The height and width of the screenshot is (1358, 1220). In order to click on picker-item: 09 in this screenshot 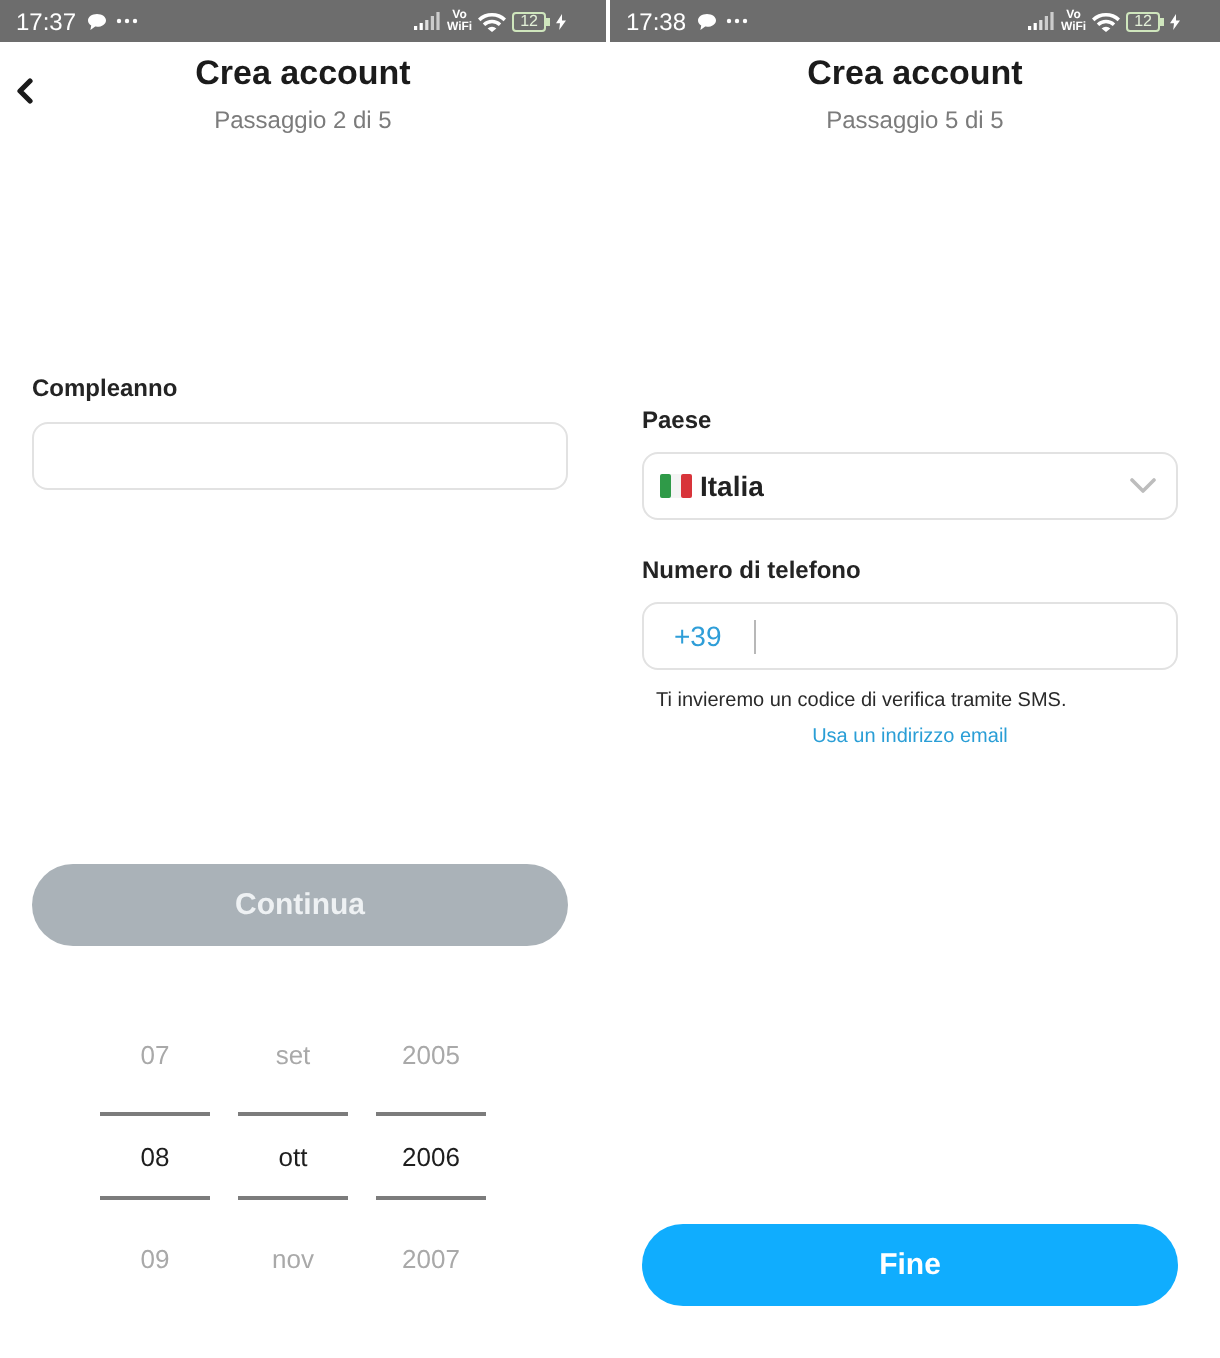, I will do `click(155, 1258)`.